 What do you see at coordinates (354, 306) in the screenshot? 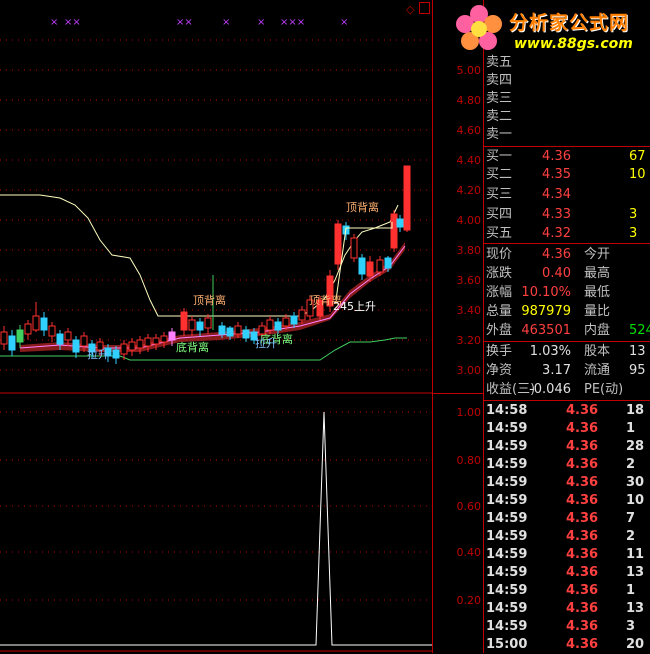
I see `rise-label: 245上升` at bounding box center [354, 306].